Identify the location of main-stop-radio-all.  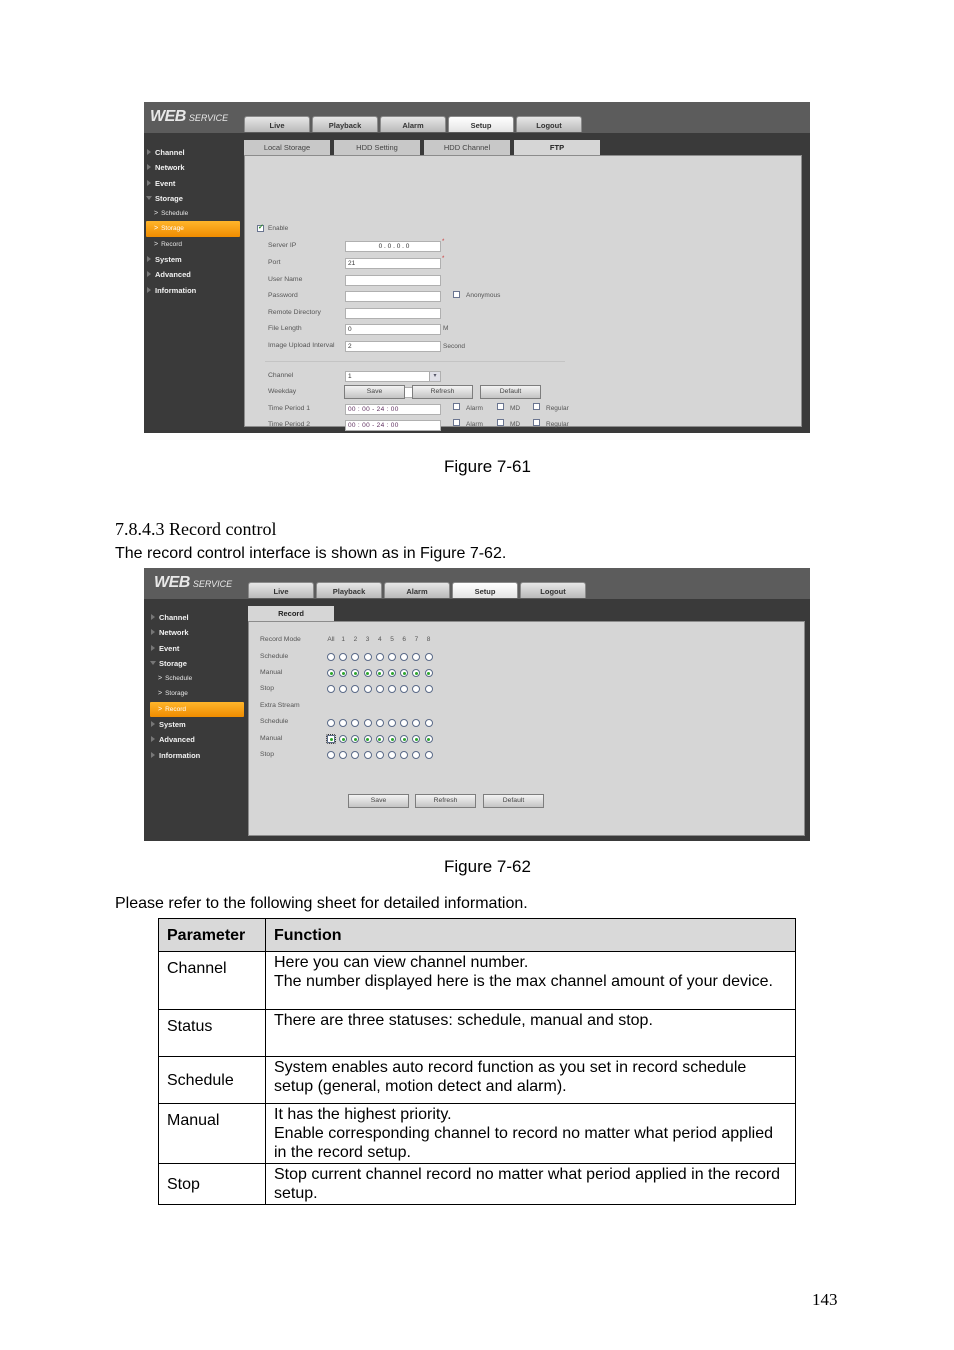
(331, 689).